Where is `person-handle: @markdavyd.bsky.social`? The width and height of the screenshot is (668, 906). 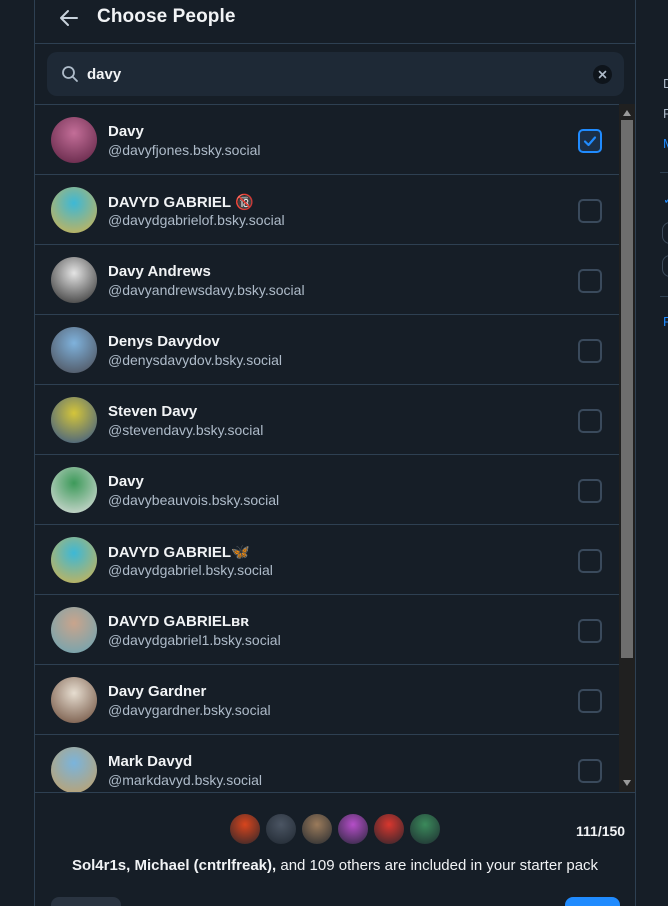
person-handle: @markdavyd.bsky.social is located at coordinates (185, 780).